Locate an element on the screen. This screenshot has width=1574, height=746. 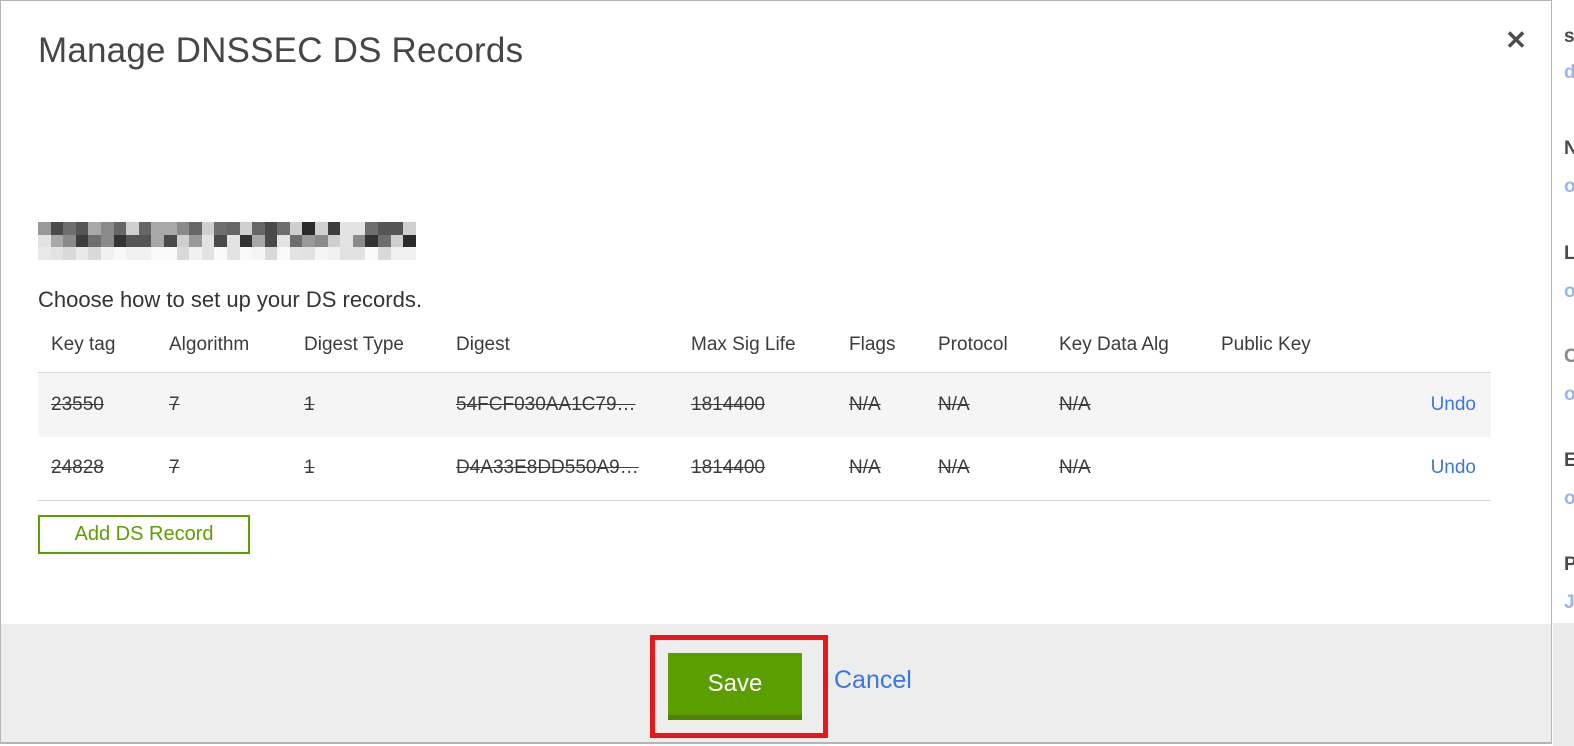
add-ds-record-button: Add DS Record is located at coordinates (144, 534).